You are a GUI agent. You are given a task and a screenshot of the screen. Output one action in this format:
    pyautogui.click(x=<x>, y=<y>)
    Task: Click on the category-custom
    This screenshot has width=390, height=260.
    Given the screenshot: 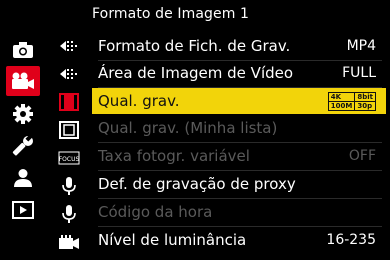 What is the action you would take?
    pyautogui.click(x=23, y=114)
    